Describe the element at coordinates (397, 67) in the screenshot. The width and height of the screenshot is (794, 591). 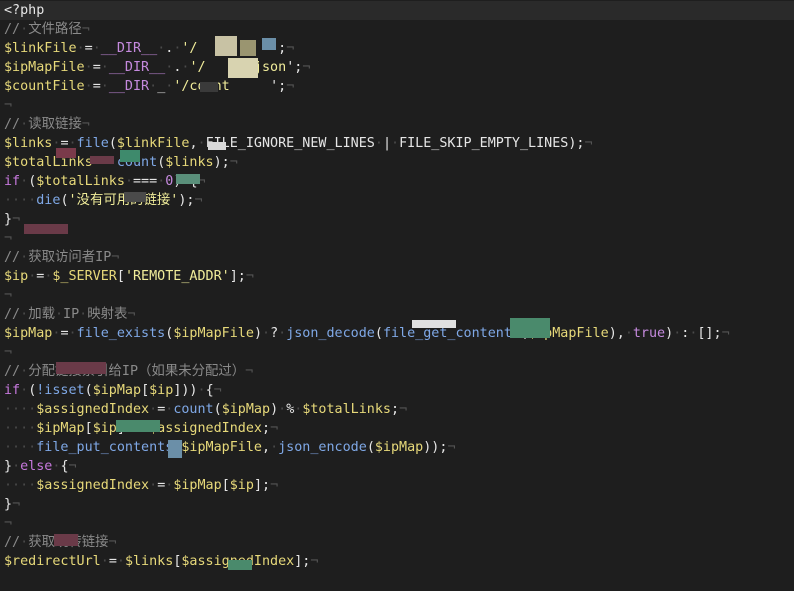
I see `code-line: $ipMapFile·=·__DIR__·.·'/ json';¬` at that location.